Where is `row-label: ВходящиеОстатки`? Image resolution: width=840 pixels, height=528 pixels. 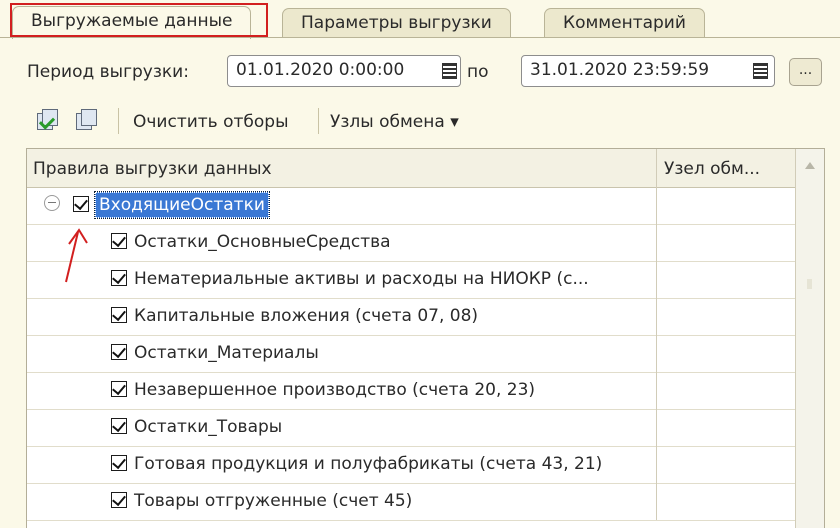 row-label: ВходящиеОстатки is located at coordinates (182, 205).